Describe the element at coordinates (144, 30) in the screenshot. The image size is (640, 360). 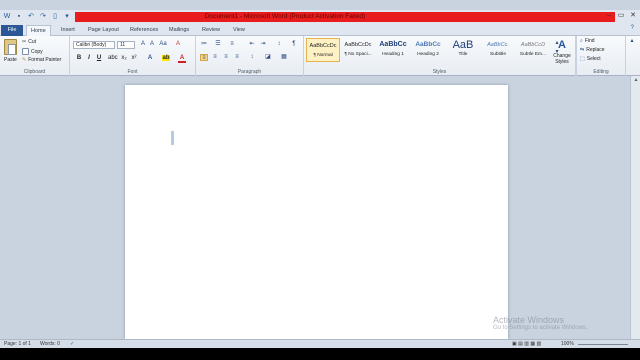
I see `tab-references: References` at that location.